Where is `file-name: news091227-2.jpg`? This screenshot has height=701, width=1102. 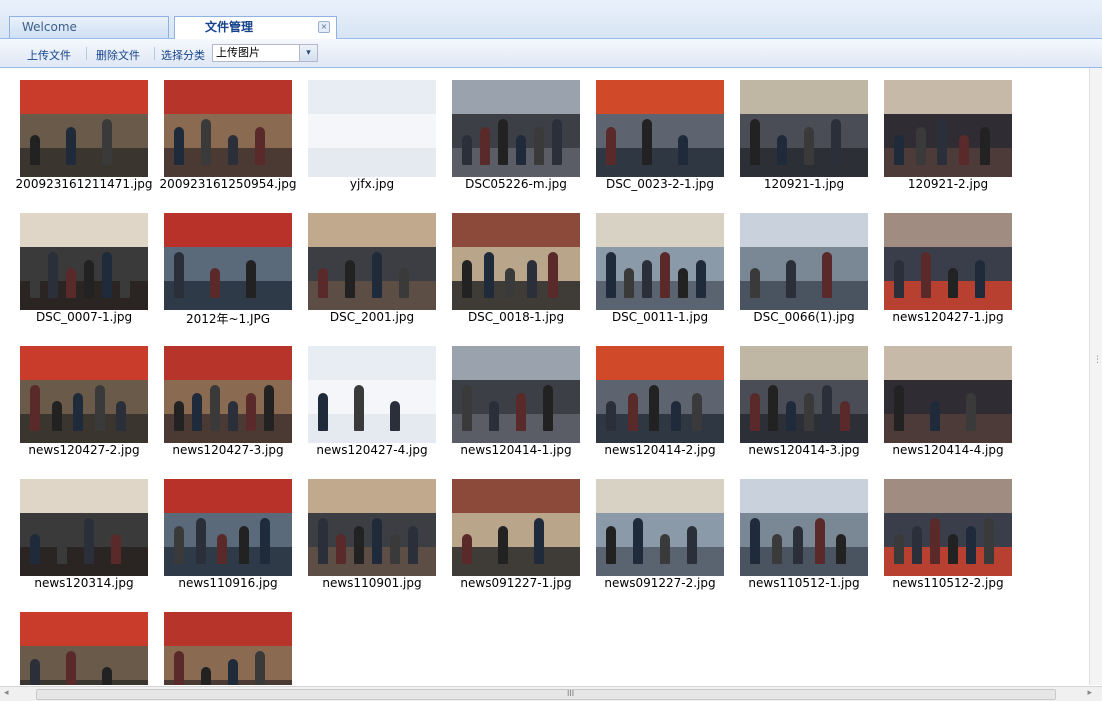
file-name: news091227-2.jpg is located at coordinates (660, 583).